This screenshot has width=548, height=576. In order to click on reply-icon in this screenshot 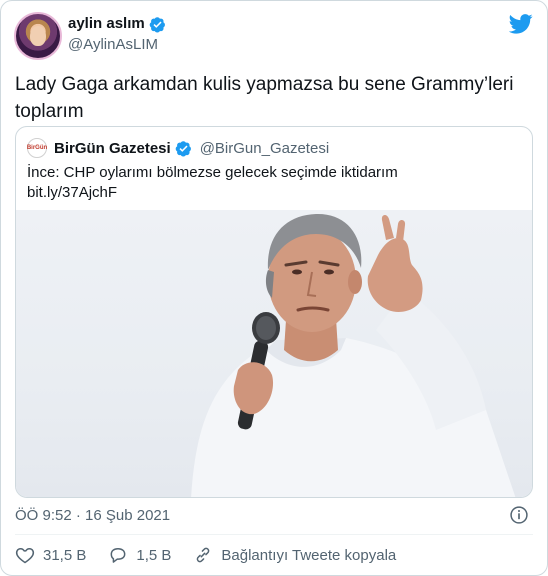, I will do `click(118, 555)`.